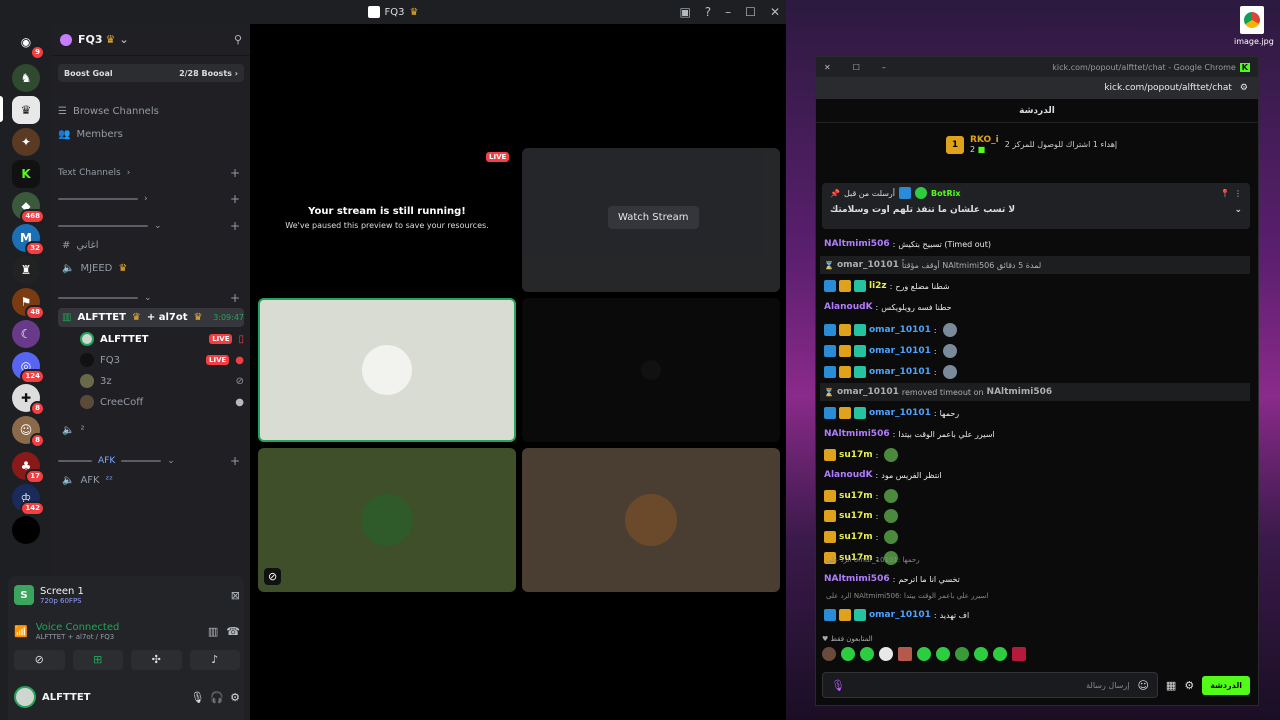 The image size is (1280, 720). Describe the element at coordinates (1037, 434) in the screenshot. I see `chat-message: NAltmimi506: اسيرر علي باعمر الوقت بيتدا` at that location.